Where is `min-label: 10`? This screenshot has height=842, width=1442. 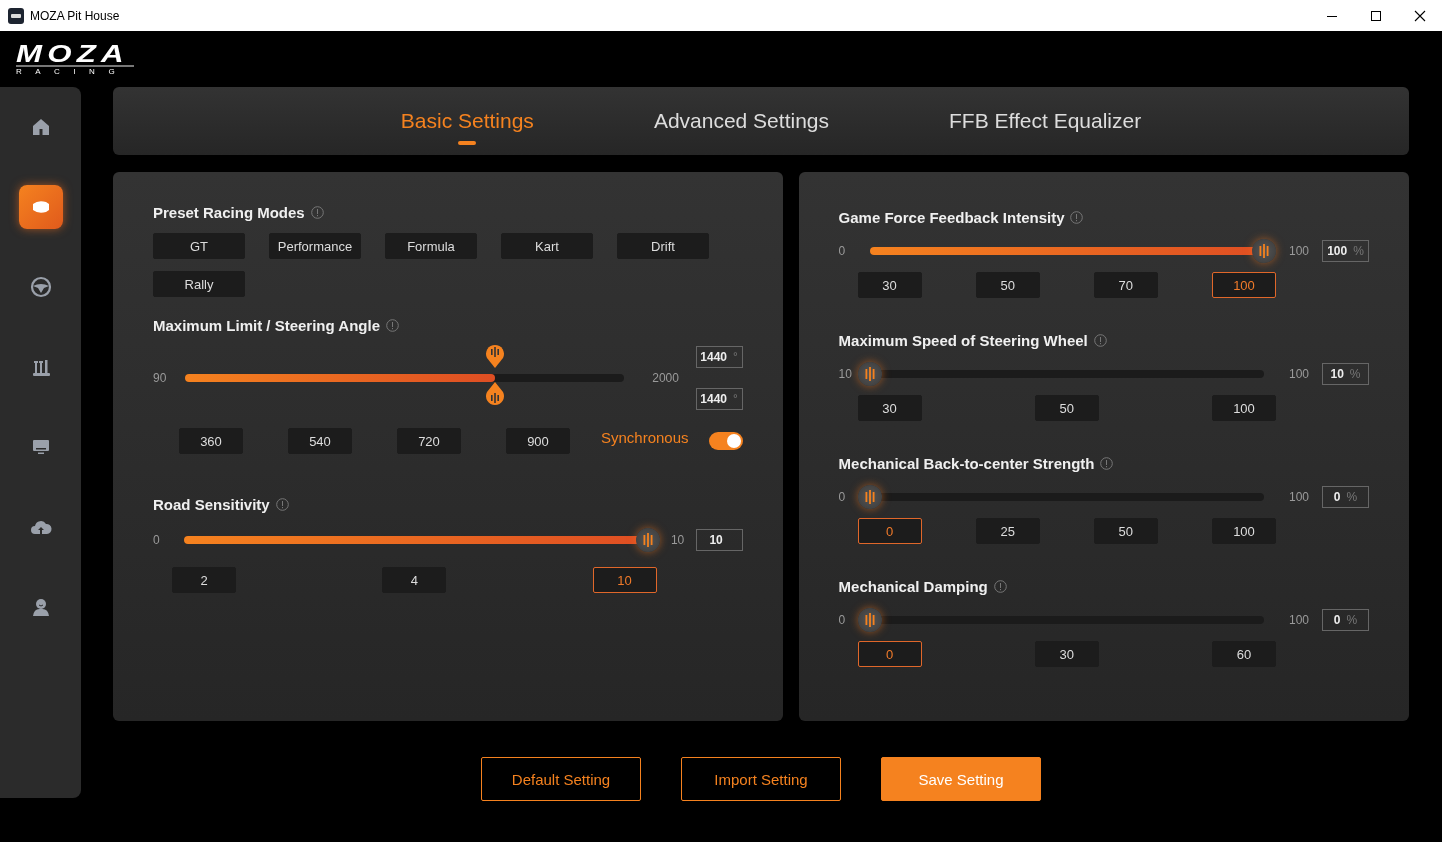 min-label: 10 is located at coordinates (845, 374).